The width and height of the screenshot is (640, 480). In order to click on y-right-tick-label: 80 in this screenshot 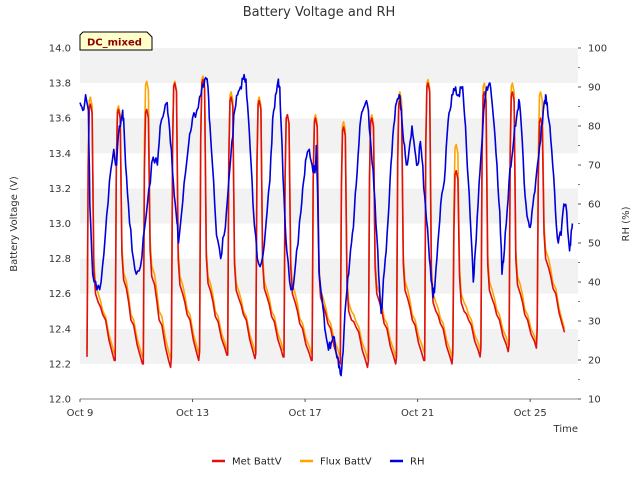, I will do `click(594, 127)`.